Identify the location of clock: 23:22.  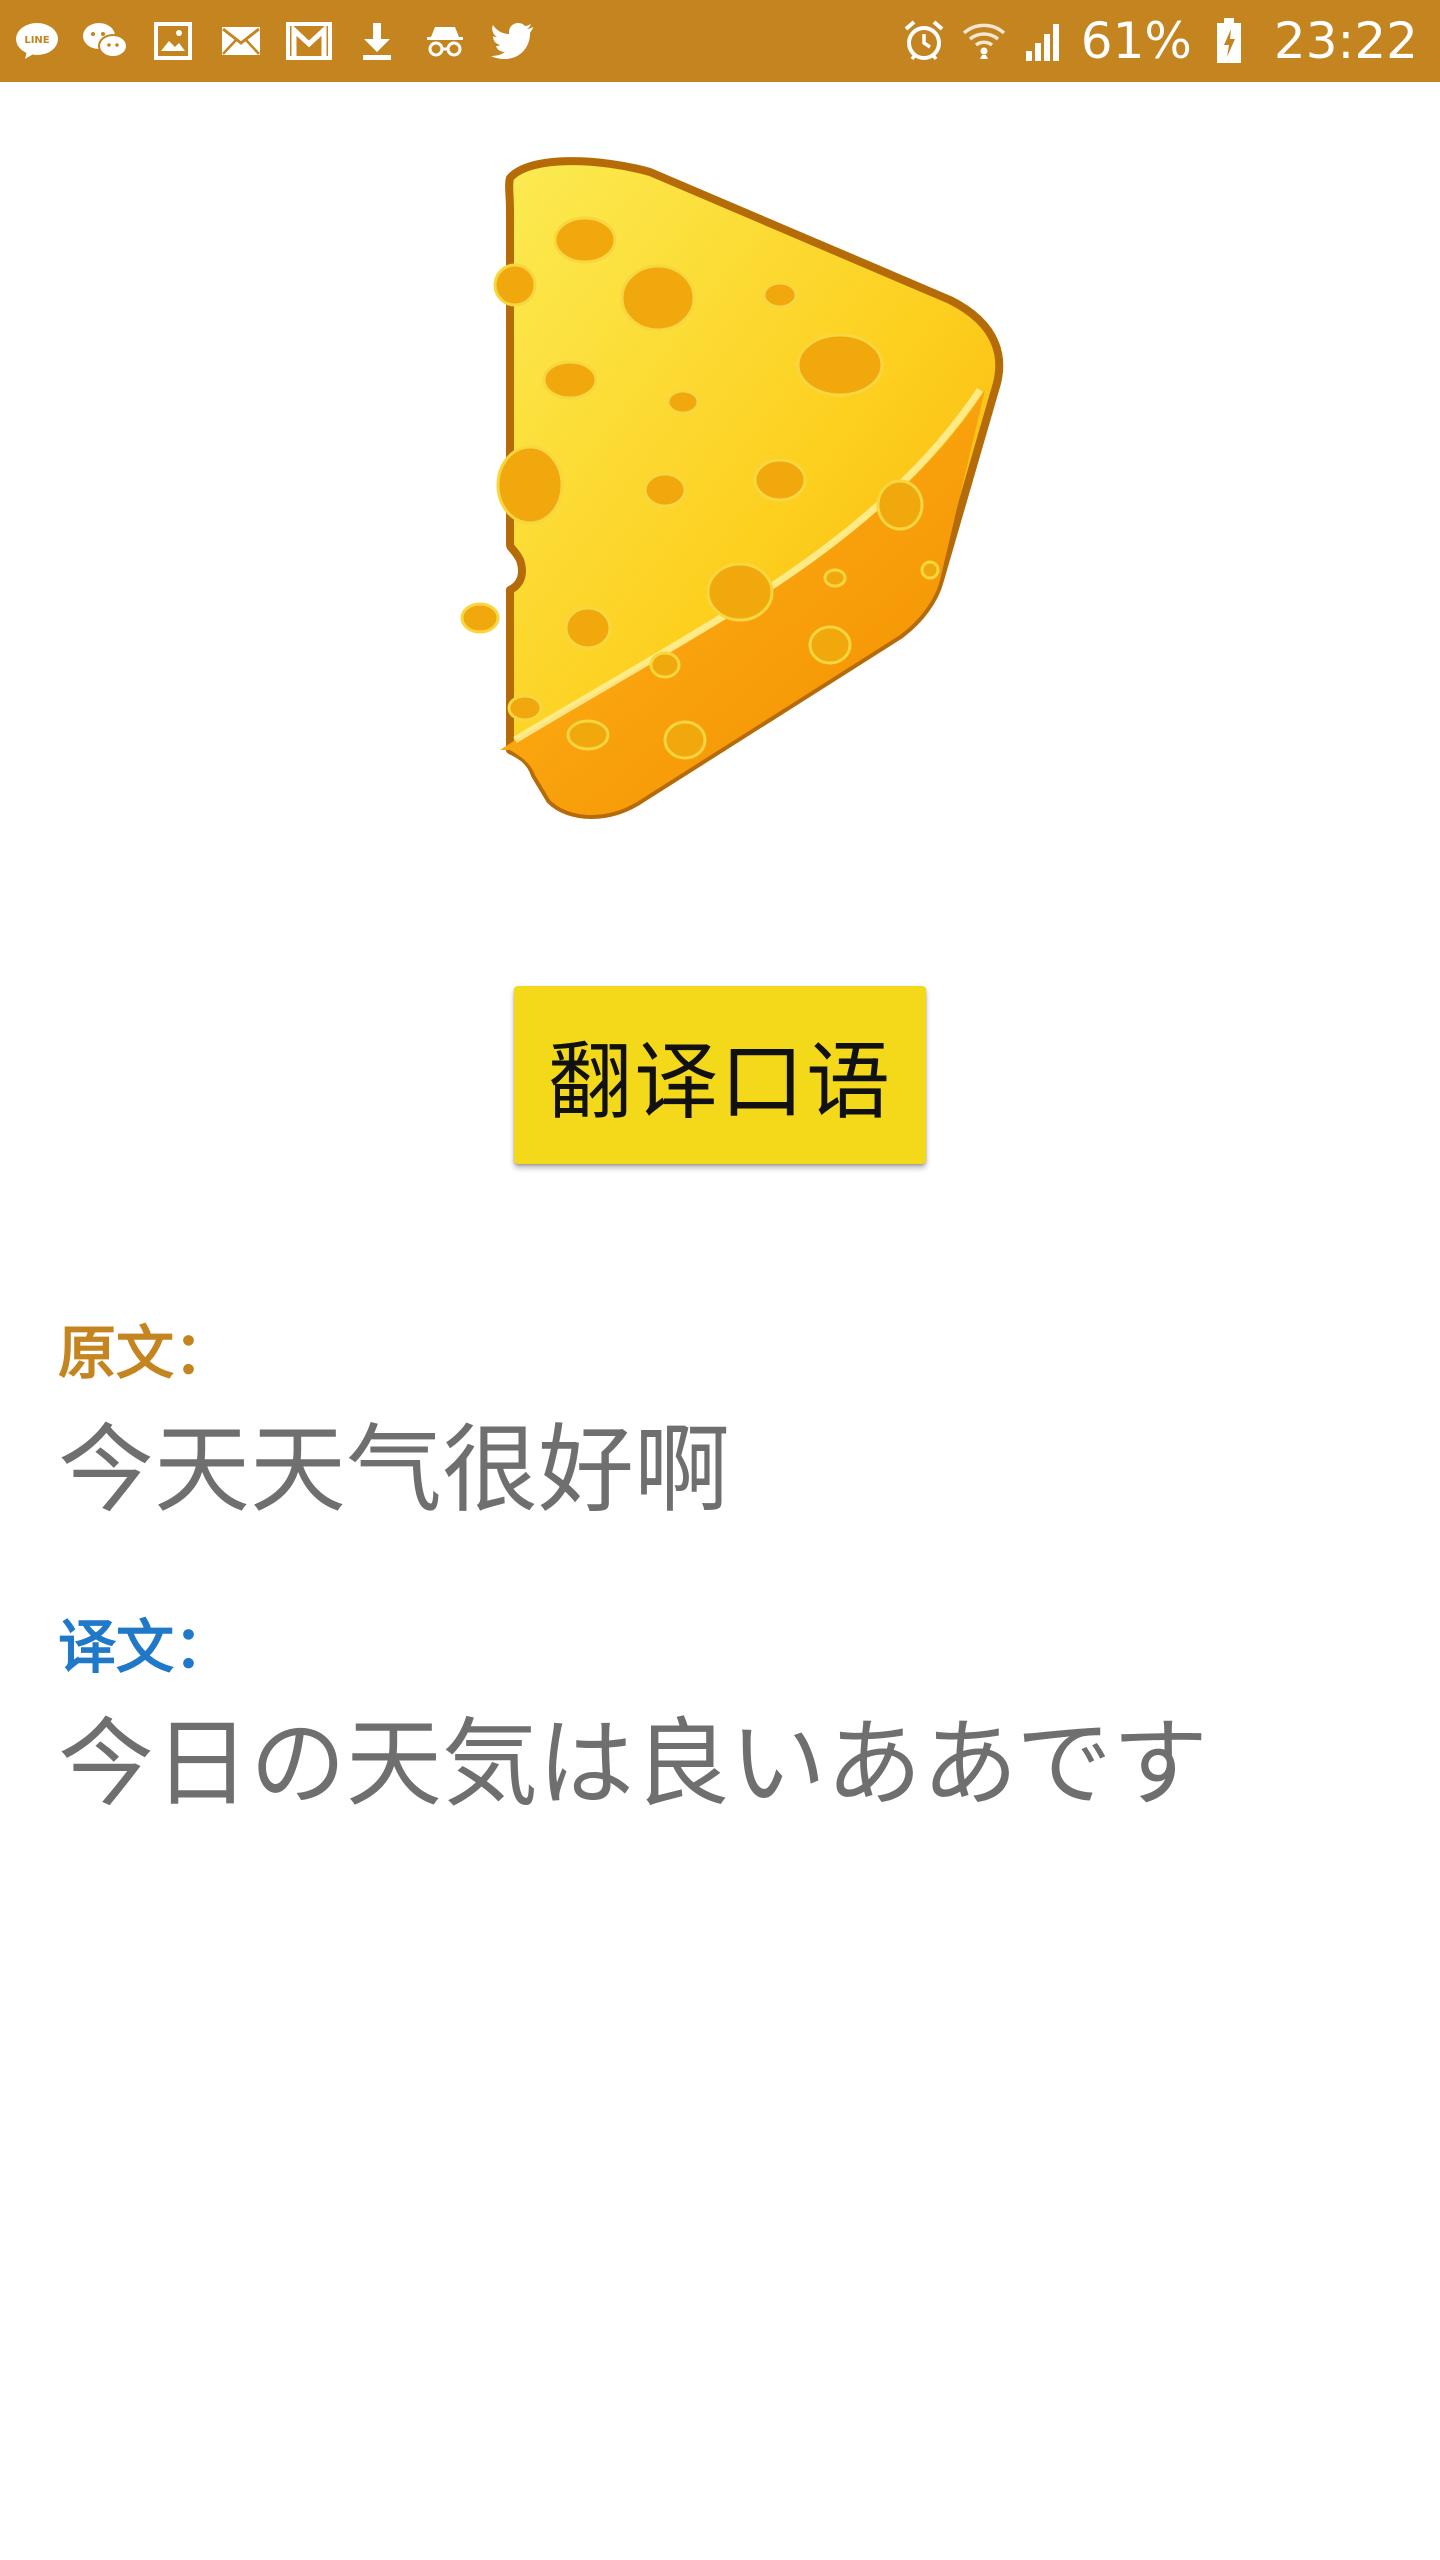
(1345, 41).